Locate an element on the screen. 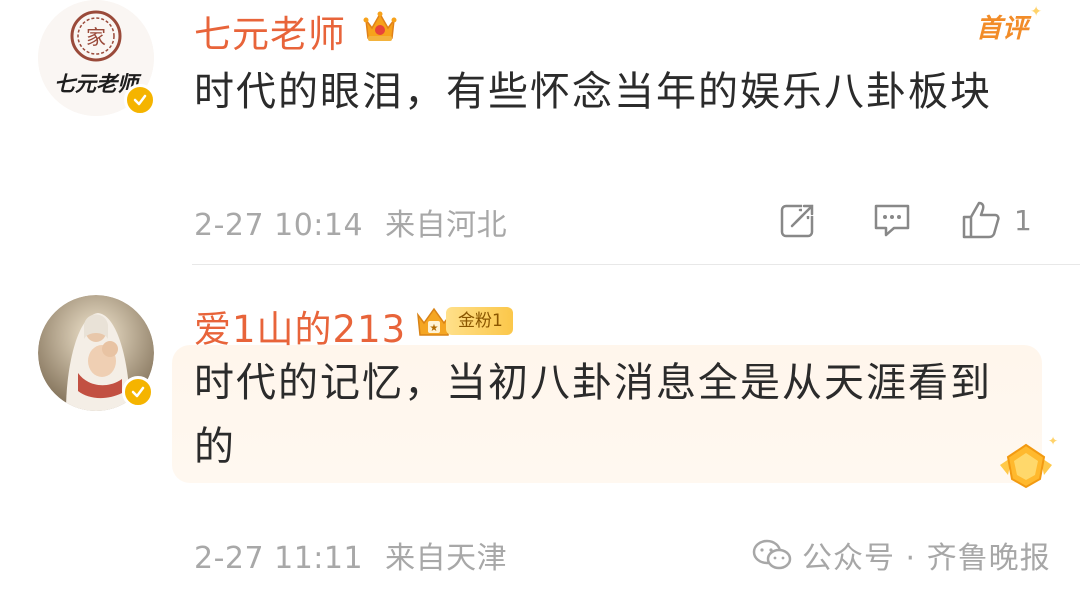  medal-icon: ✦ is located at coordinates (1026, 468).